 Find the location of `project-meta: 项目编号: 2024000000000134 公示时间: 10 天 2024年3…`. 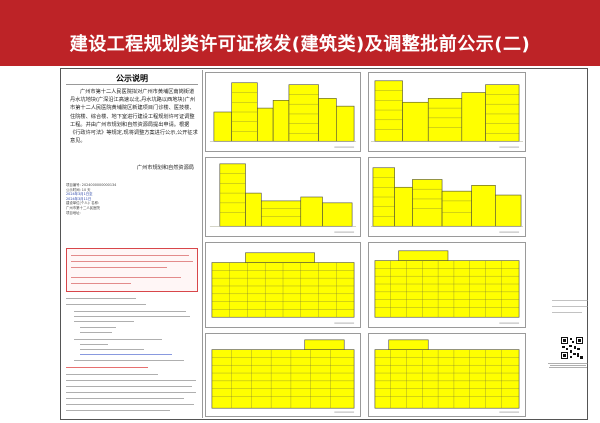

project-meta: 项目编号: 2024000000000134 公示时间: 10 天 2024年3… is located at coordinates (132, 199).